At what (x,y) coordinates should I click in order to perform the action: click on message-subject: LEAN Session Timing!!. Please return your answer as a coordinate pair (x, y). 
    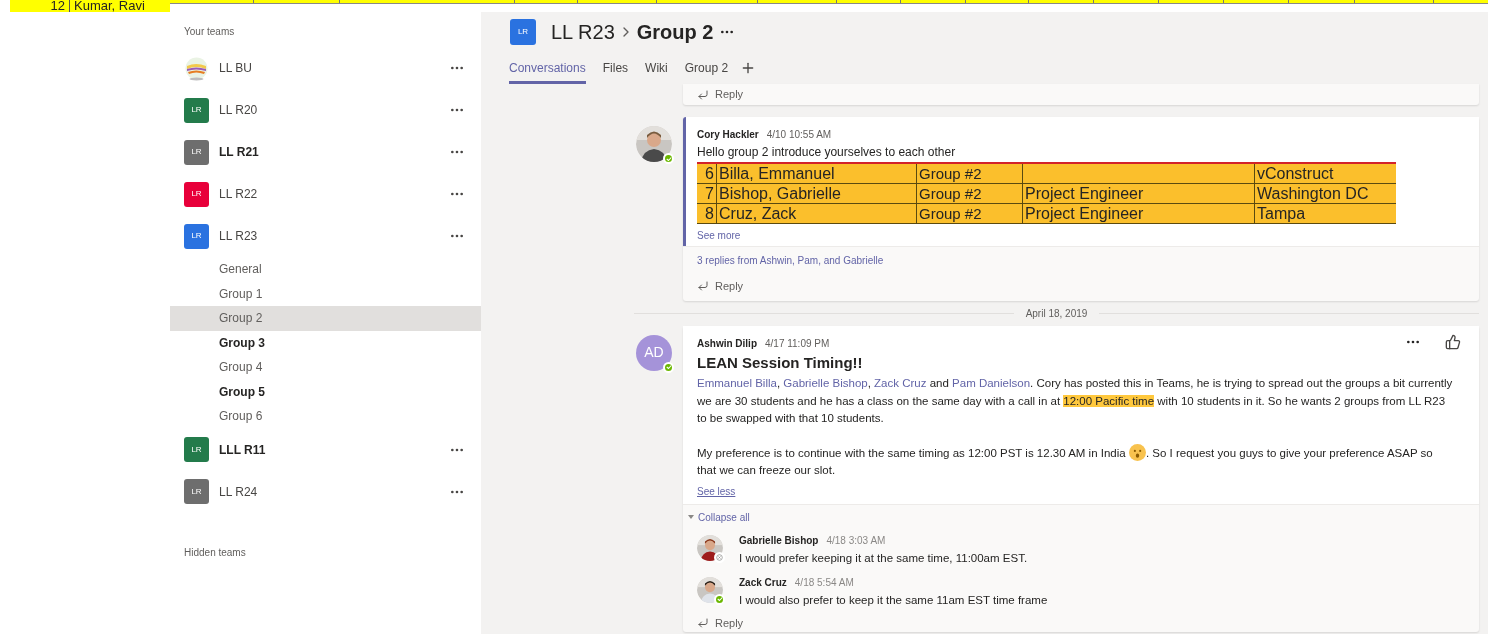
    Looking at the image, I should click on (780, 362).